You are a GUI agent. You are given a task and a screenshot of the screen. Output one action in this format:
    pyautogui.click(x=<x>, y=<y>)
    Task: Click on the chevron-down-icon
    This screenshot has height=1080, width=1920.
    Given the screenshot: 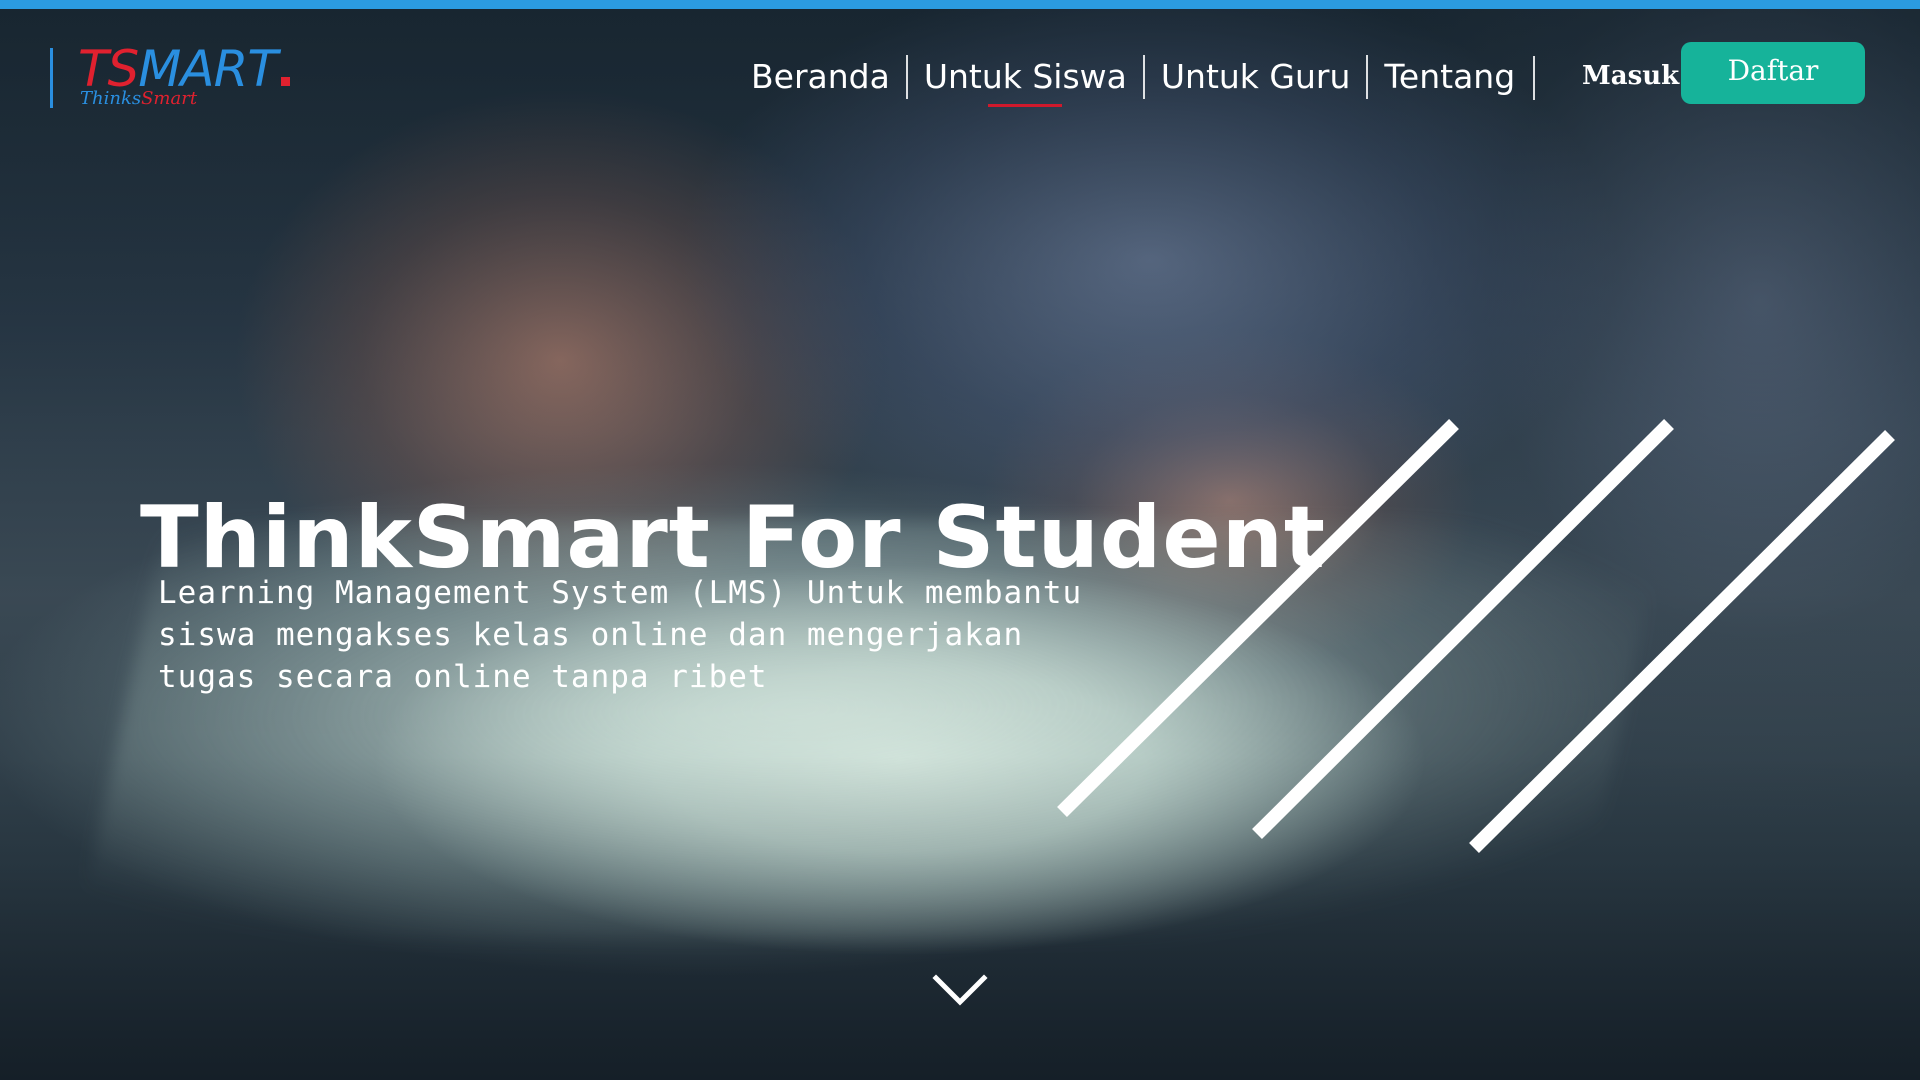 What is the action you would take?
    pyautogui.click(x=960, y=990)
    